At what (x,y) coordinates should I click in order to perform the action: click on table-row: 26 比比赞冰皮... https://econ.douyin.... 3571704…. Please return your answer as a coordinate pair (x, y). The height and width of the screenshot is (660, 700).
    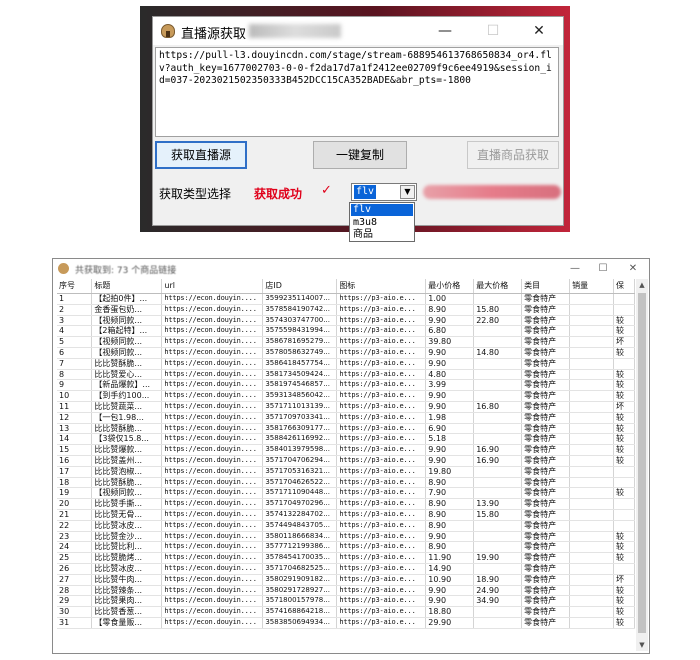
    Looking at the image, I should click on (346, 569).